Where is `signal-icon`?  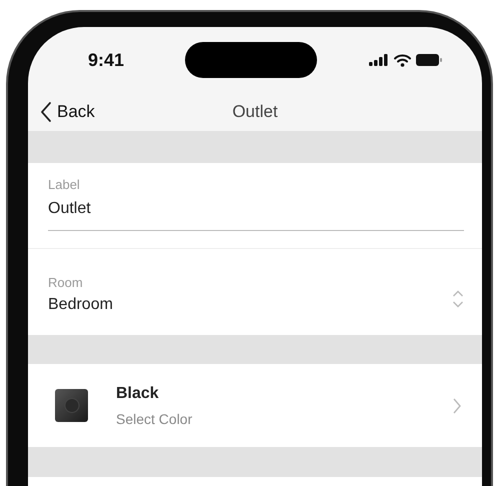 signal-icon is located at coordinates (379, 60).